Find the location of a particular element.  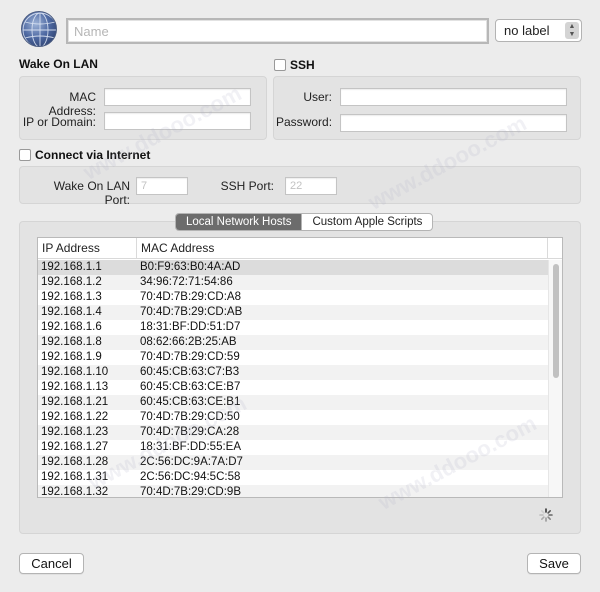

mac-address-cell: 34:96:72:71:54:86 is located at coordinates (186, 282).